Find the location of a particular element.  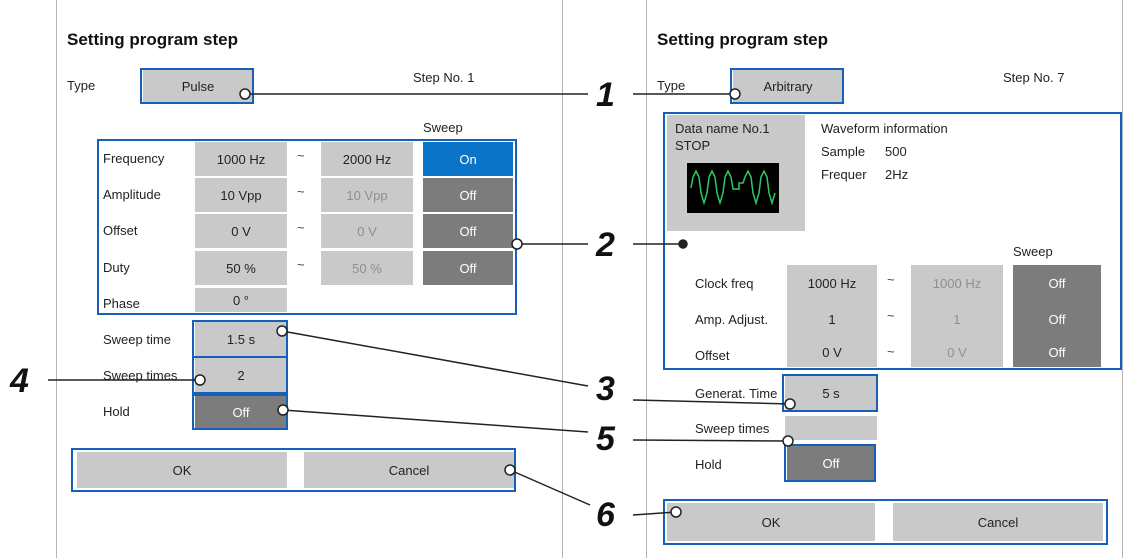

left-dialog-title: Setting program step is located at coordinates (152, 39).